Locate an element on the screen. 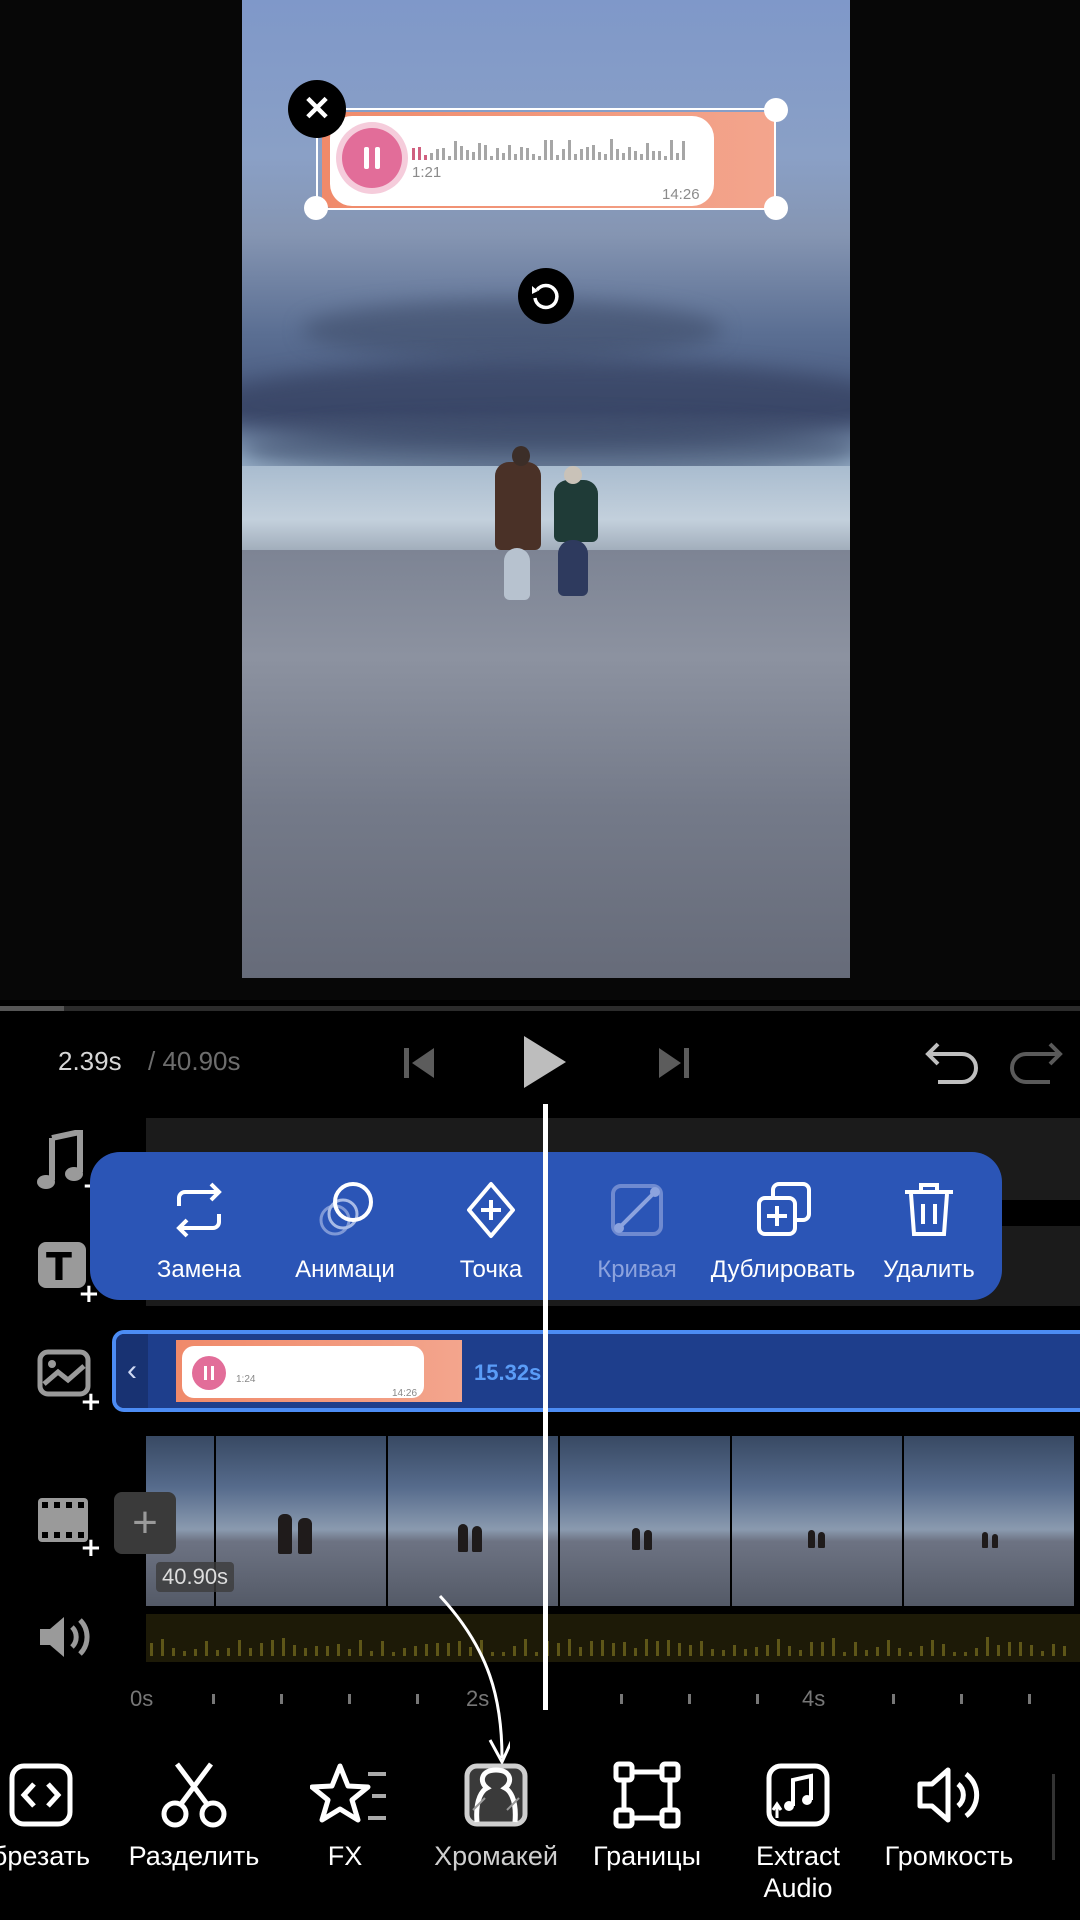  audio-volume-icon is located at coordinates (66, 1639).